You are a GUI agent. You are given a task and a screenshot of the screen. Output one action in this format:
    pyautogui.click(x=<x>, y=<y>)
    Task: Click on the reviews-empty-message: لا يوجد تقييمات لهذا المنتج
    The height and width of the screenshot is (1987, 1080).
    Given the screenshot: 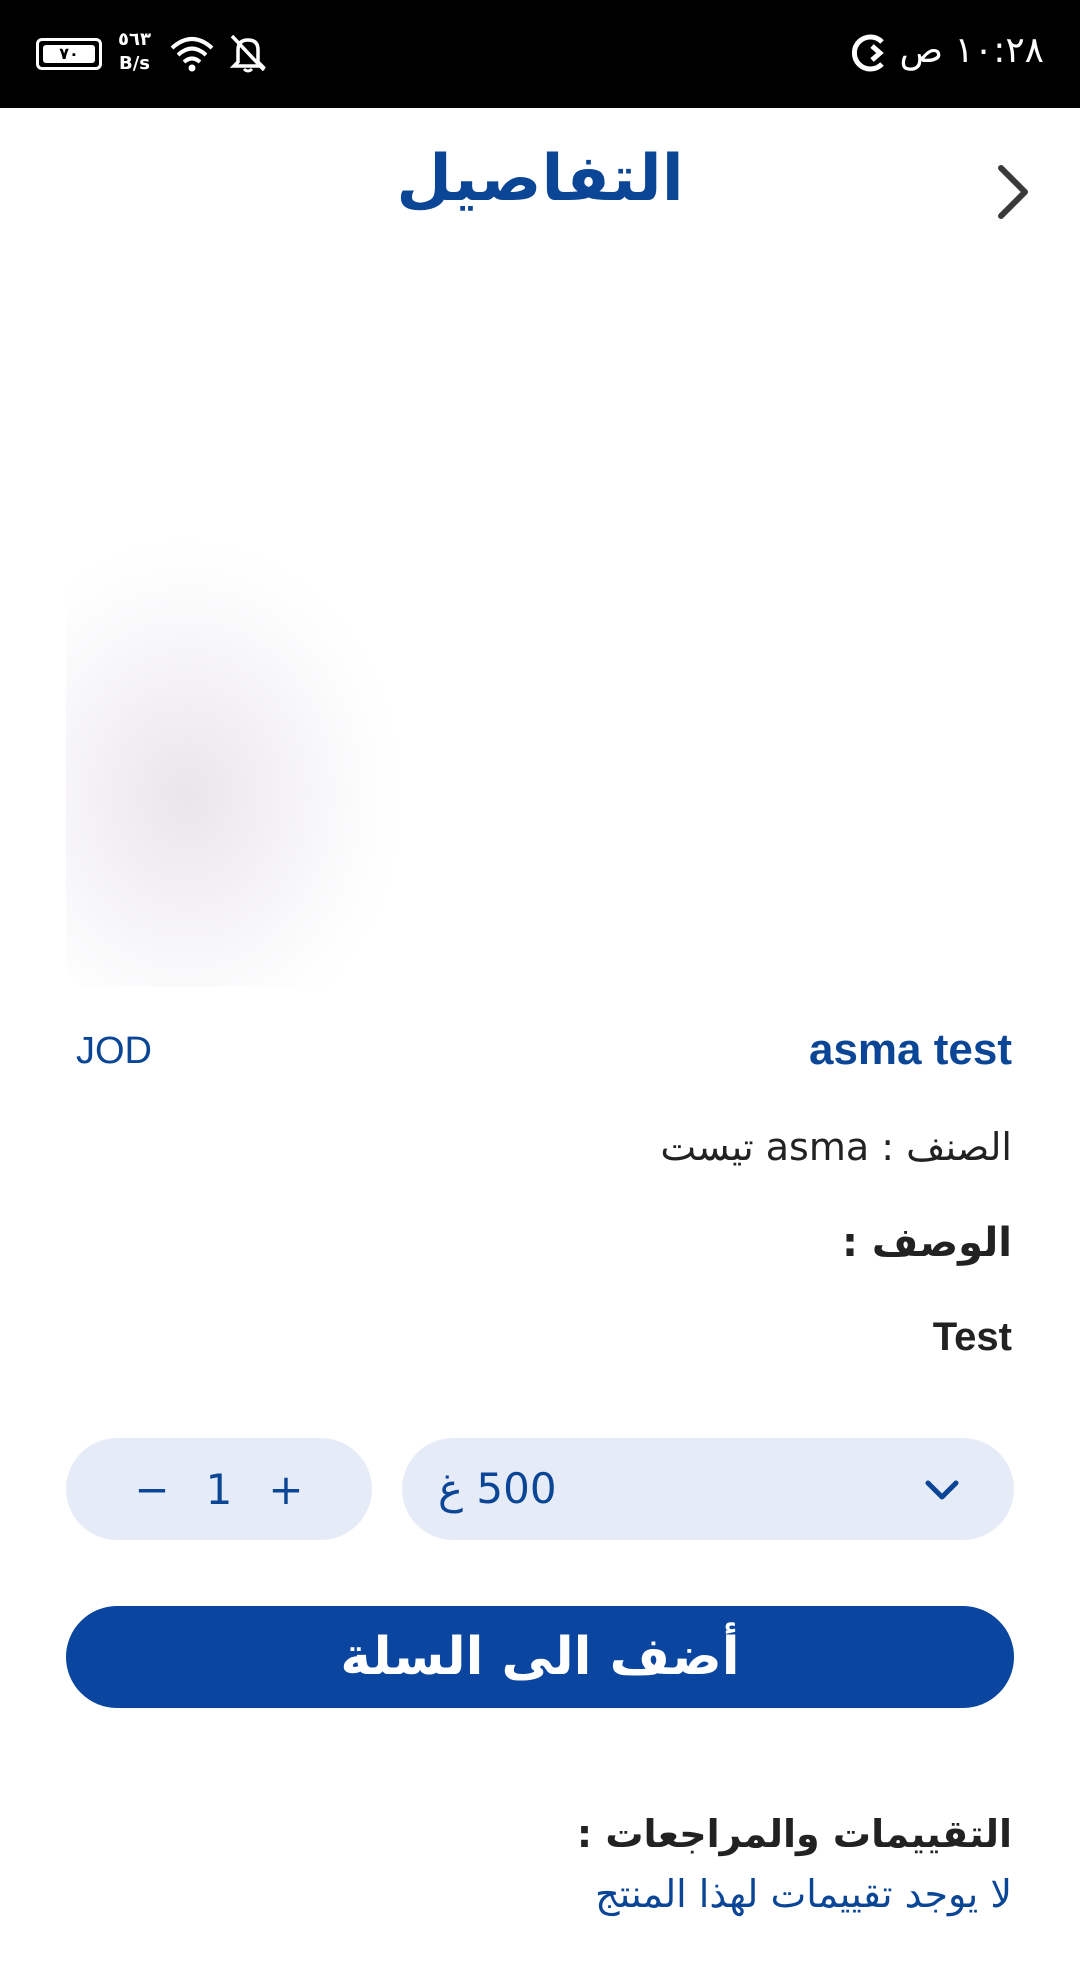 What is the action you would take?
    pyautogui.click(x=803, y=1894)
    